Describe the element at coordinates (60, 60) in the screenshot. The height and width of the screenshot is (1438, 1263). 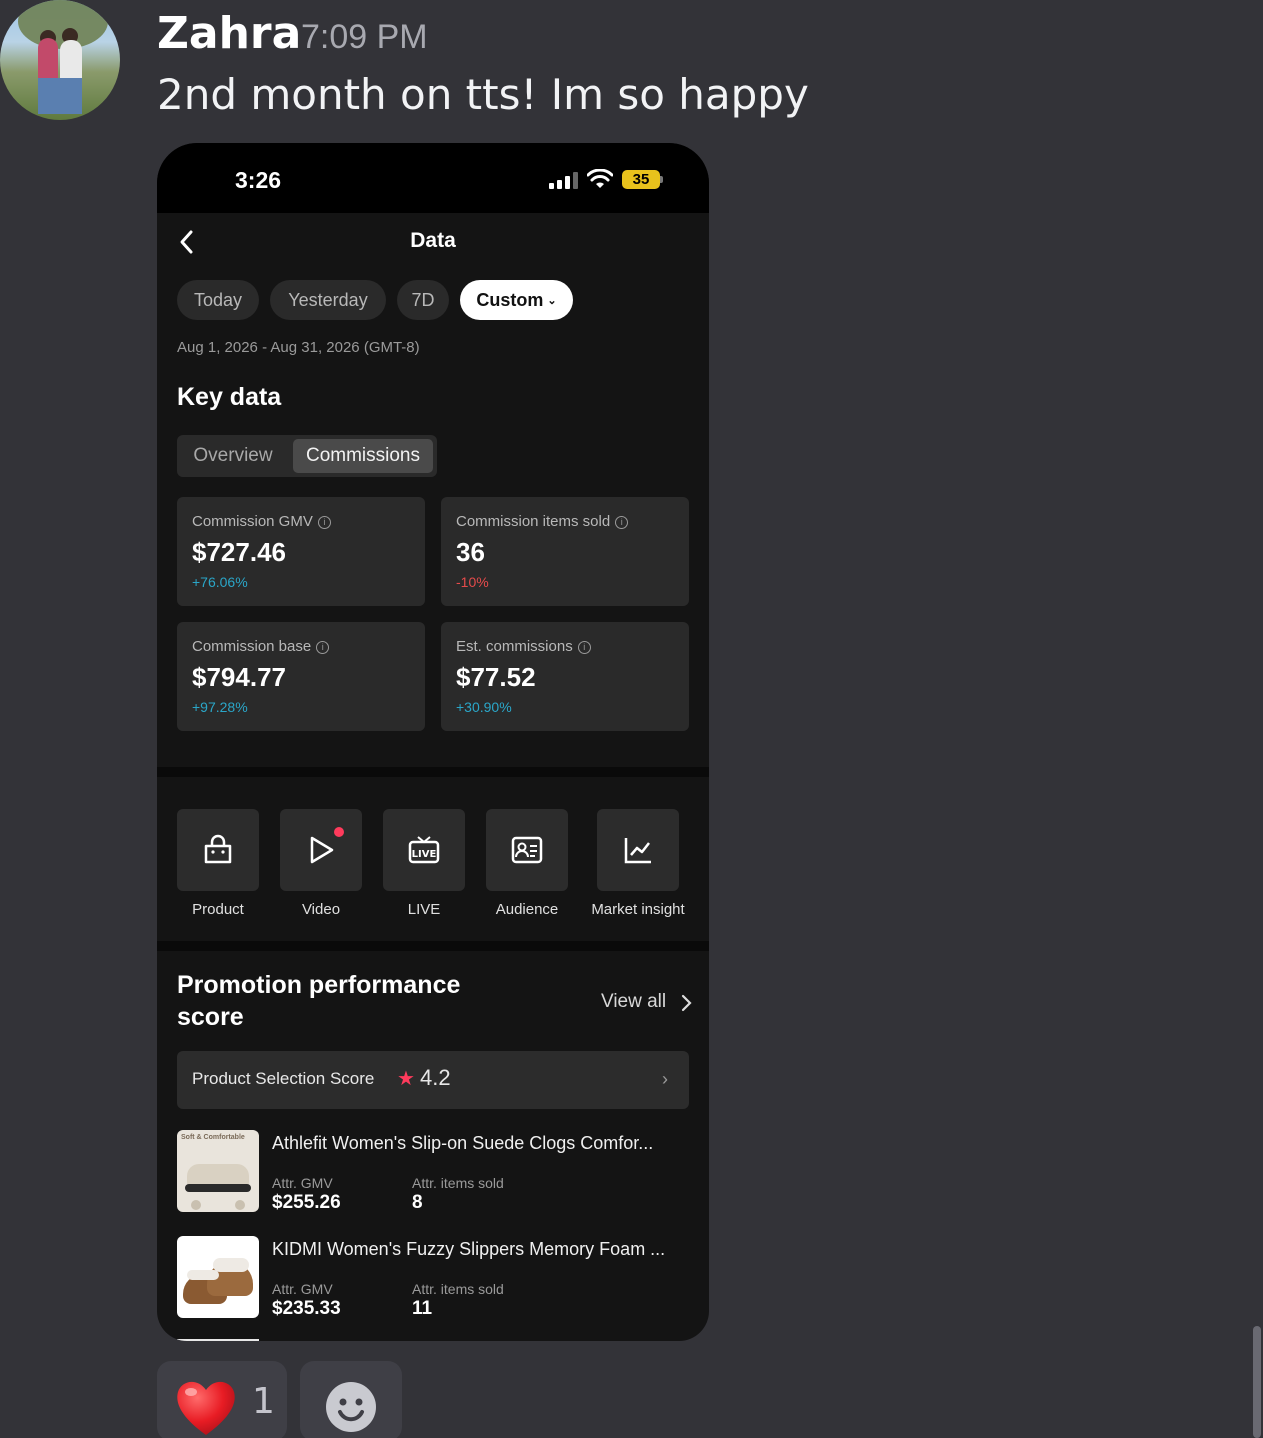
I see `user-avatar` at that location.